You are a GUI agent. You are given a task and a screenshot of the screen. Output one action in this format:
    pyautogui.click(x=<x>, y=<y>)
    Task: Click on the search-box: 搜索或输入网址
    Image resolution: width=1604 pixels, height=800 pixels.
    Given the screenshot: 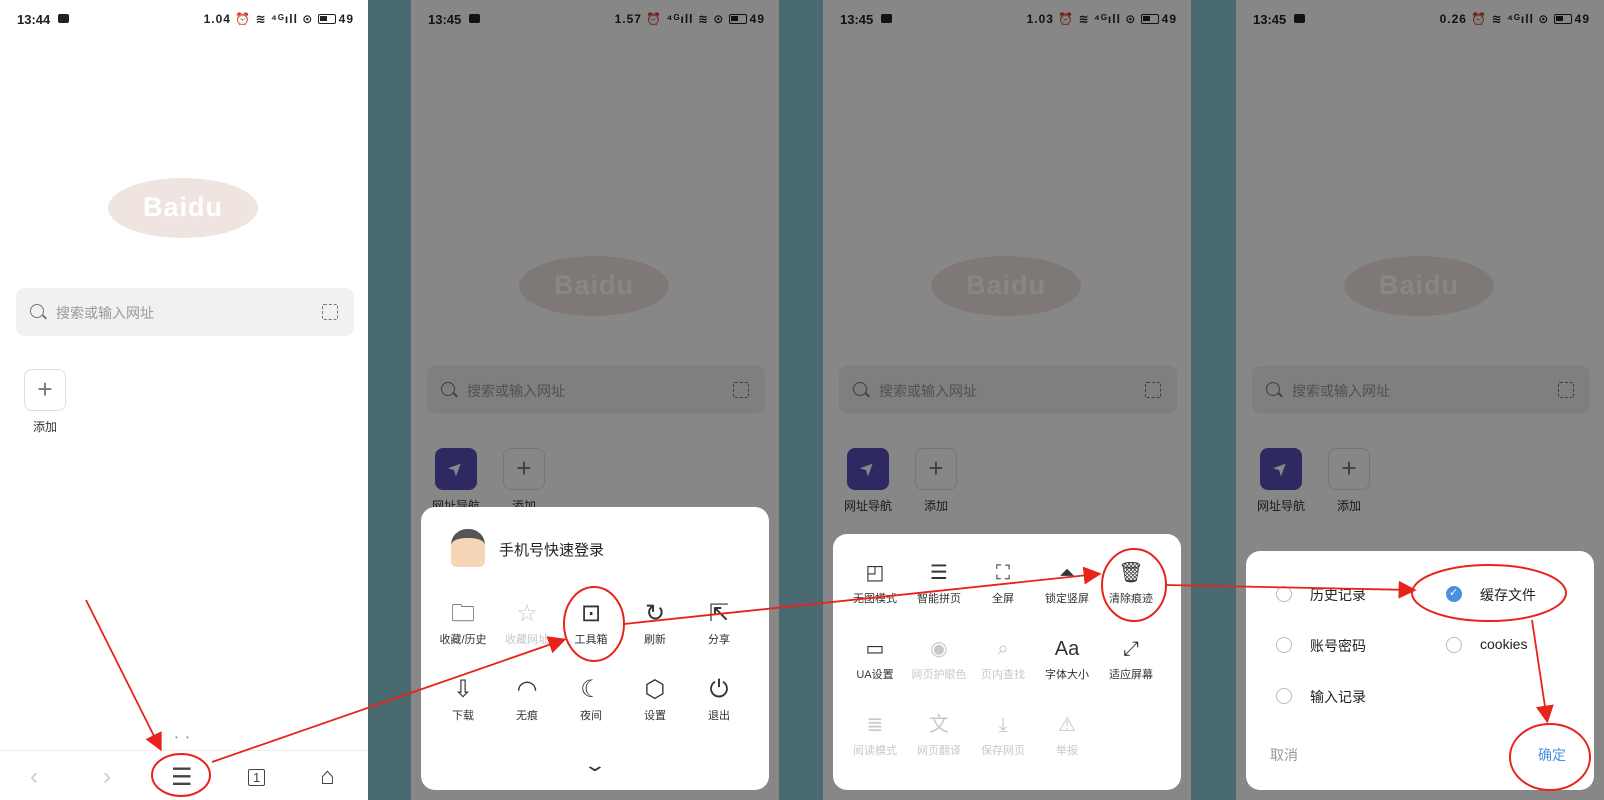 What is the action you would take?
    pyautogui.click(x=185, y=312)
    